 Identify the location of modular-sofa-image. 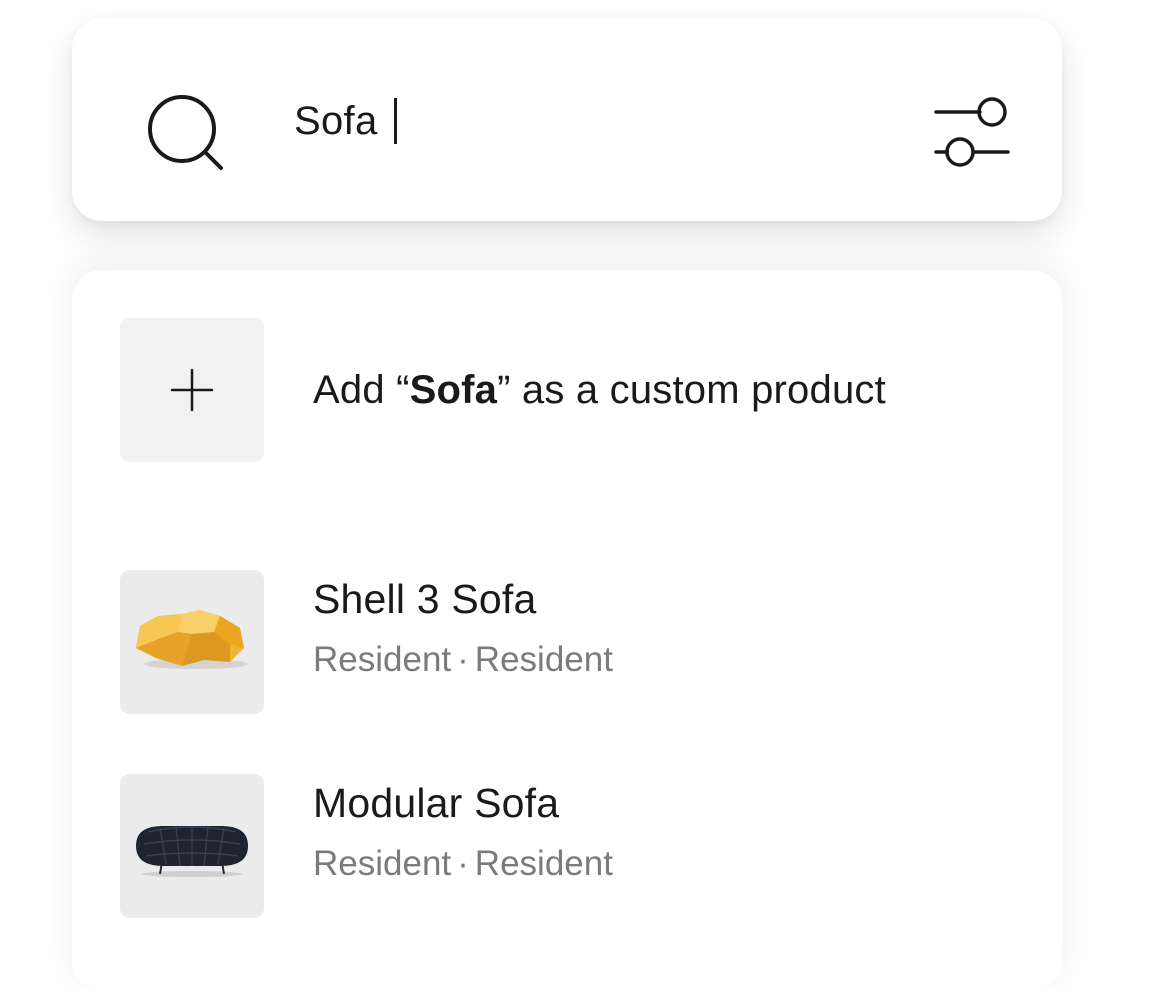
(192, 851).